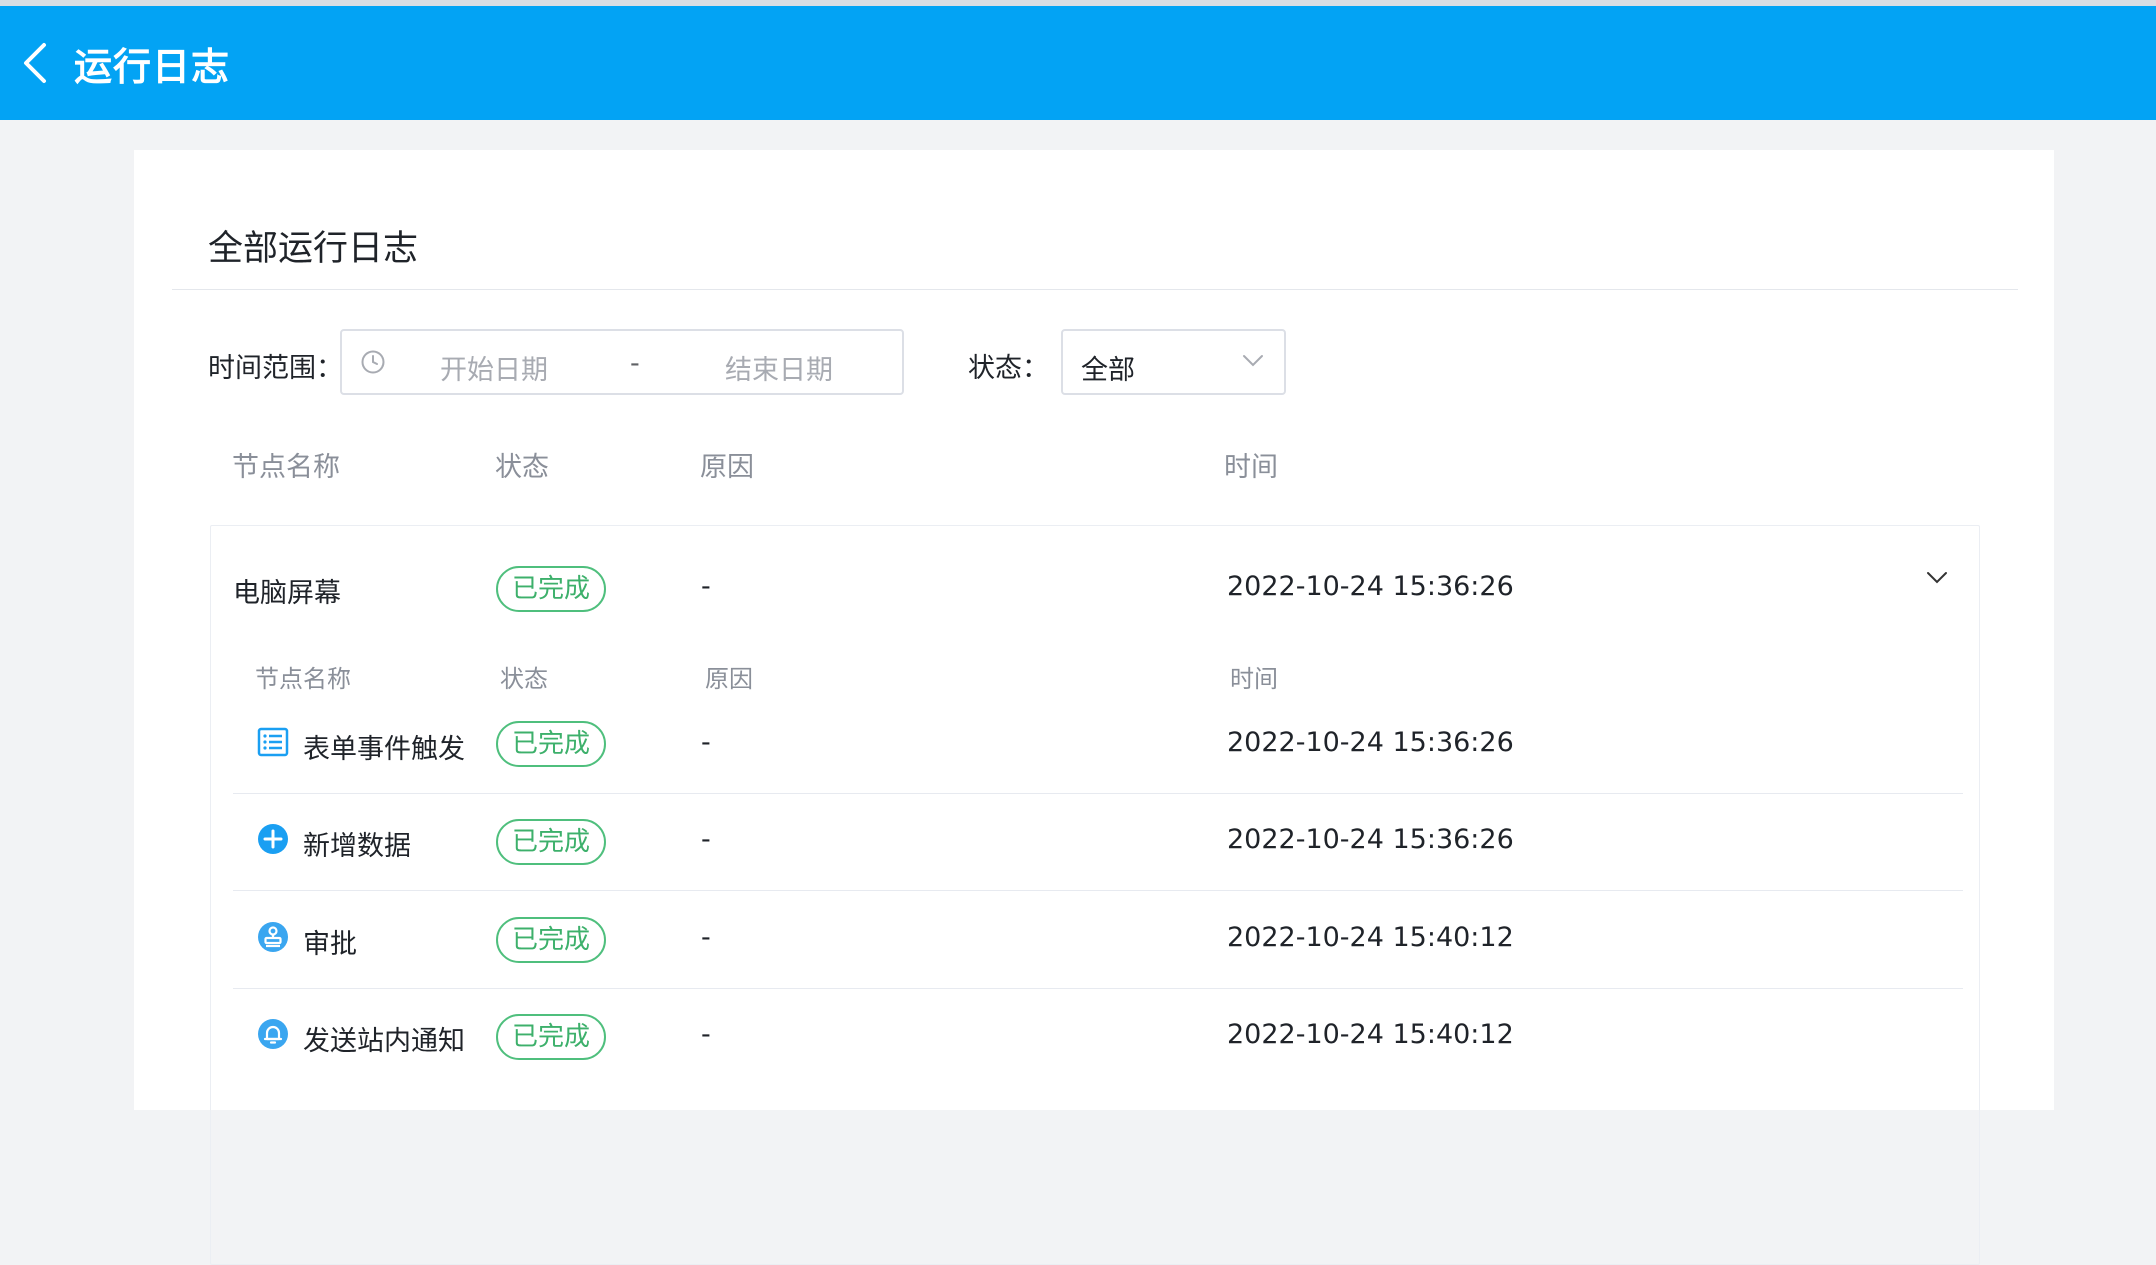 The image size is (2156, 1265). Describe the element at coordinates (273, 839) in the screenshot. I see `add-circle-icon` at that location.